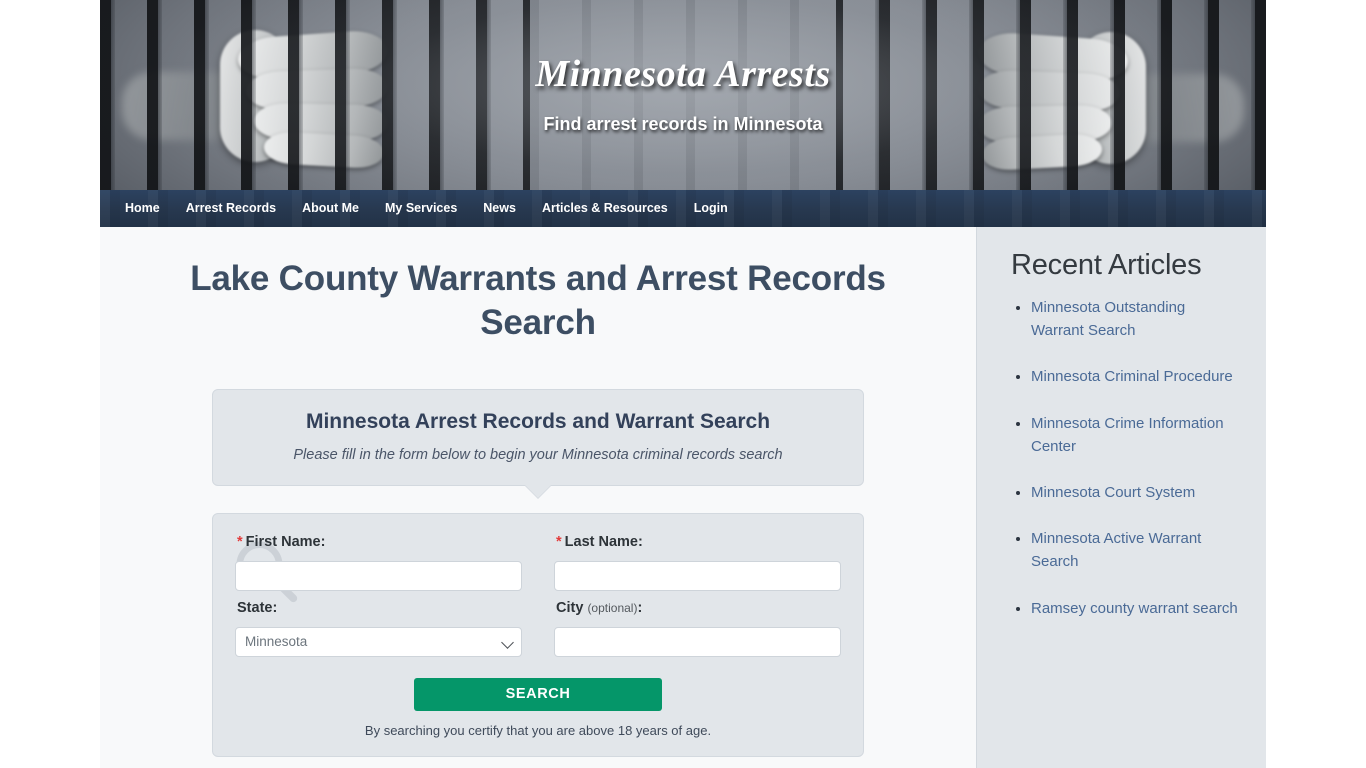  Describe the element at coordinates (698, 608) in the screenshot. I see `city-label: City (optional):` at that location.